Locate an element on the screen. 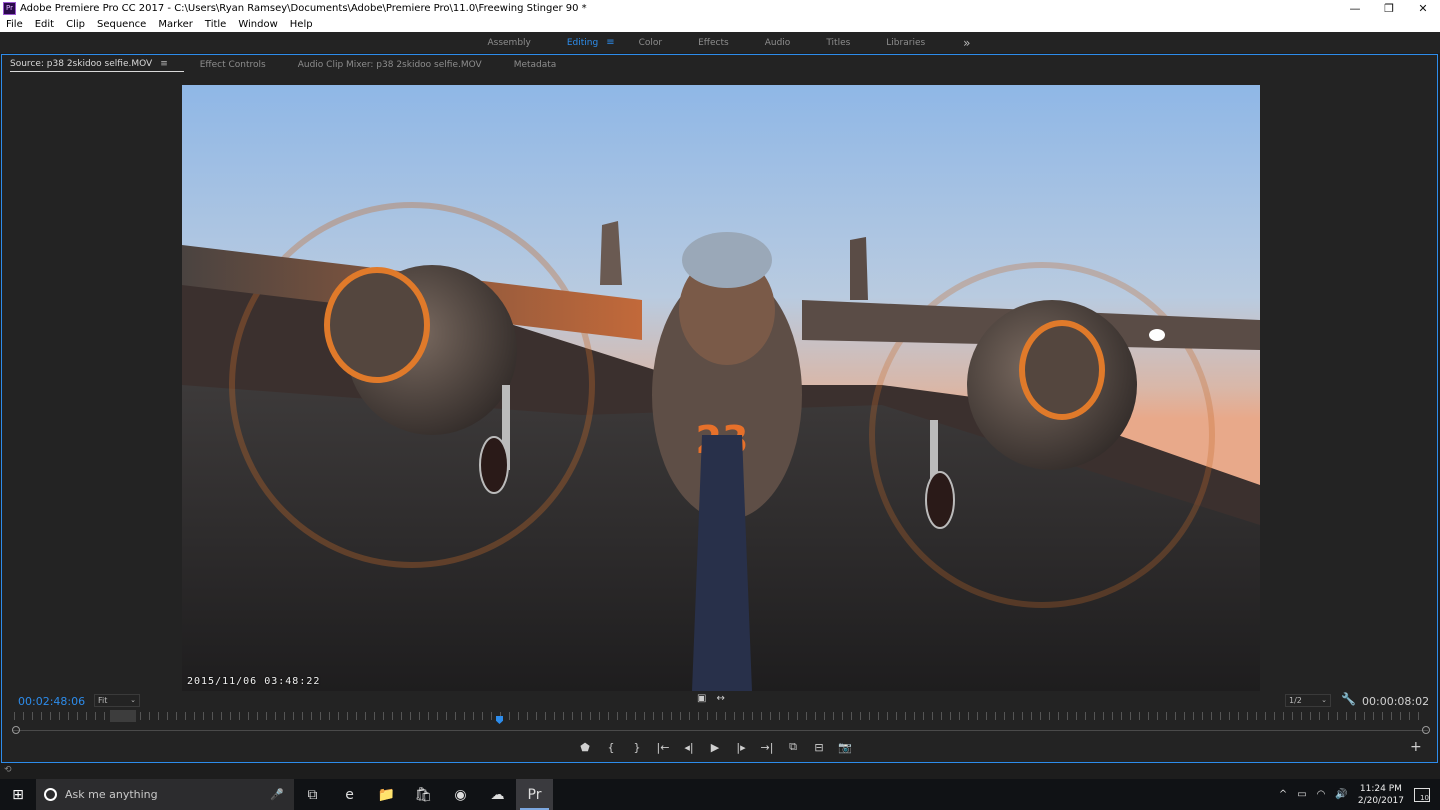 The height and width of the screenshot is (810, 1440). action-center-icon: 10 is located at coordinates (1422, 794).